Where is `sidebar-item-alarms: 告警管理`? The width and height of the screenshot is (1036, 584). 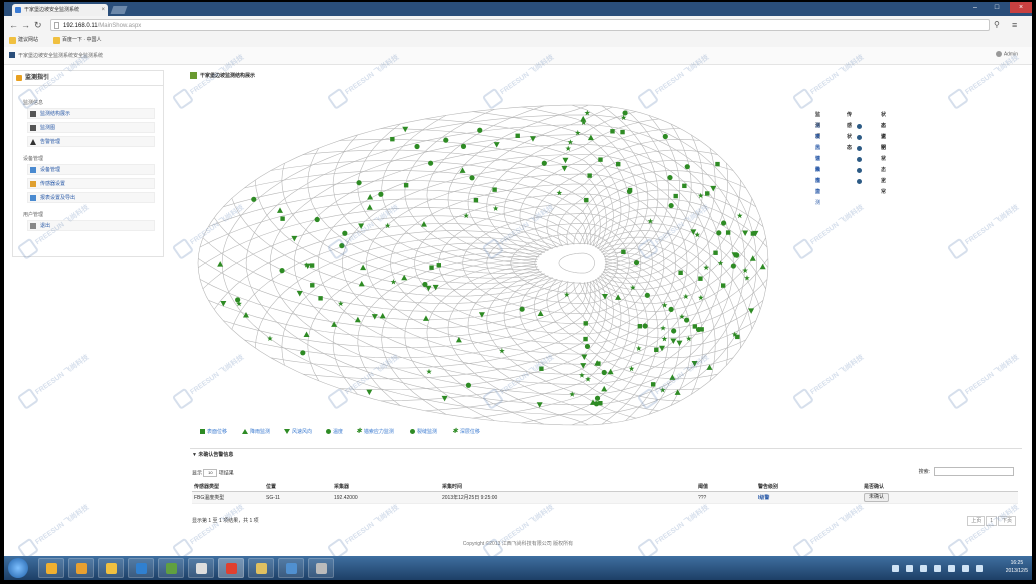 sidebar-item-alarms: 告警管理 is located at coordinates (91, 141).